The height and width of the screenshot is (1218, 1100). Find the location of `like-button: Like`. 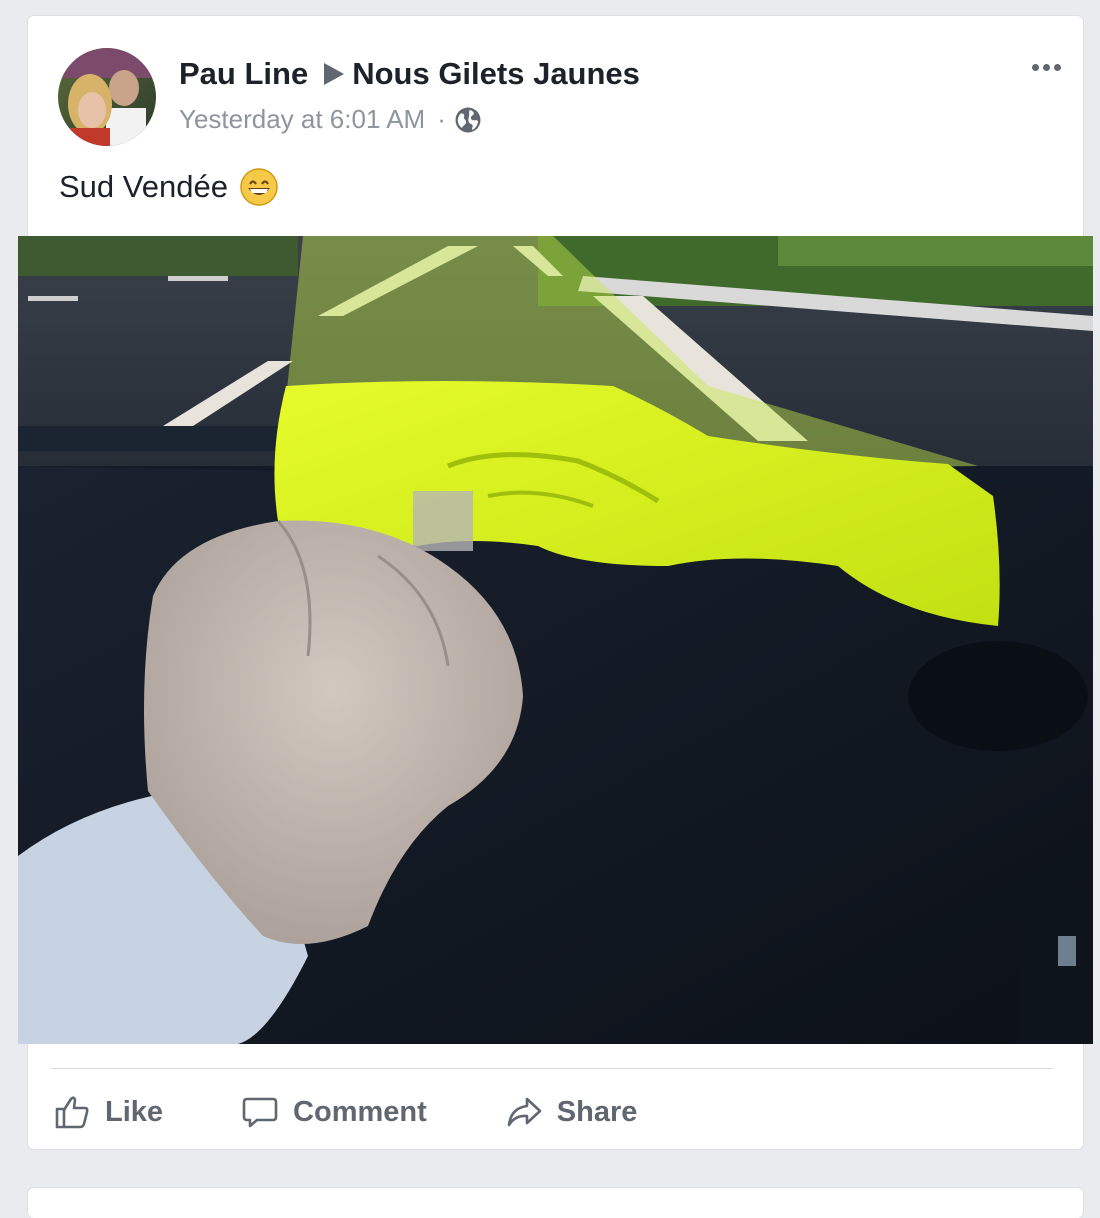

like-button: Like is located at coordinates (108, 1112).